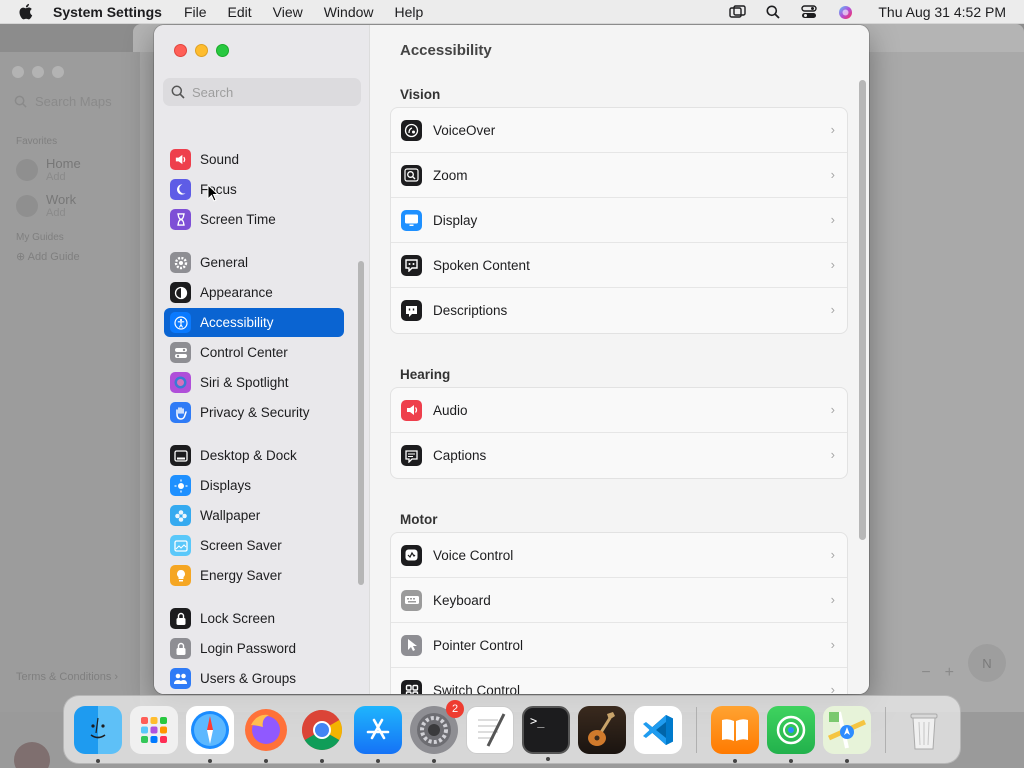  Describe the element at coordinates (46, 205) in the screenshot. I see `maps-favorite-work: Work Add` at that location.